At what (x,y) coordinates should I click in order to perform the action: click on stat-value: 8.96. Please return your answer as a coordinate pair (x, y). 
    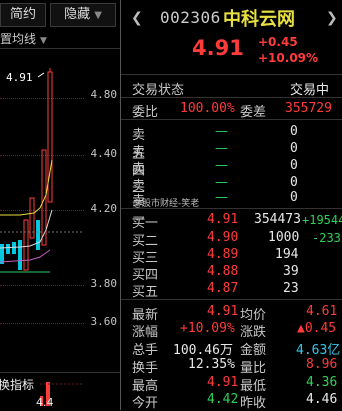
    Looking at the image, I should click on (322, 364).